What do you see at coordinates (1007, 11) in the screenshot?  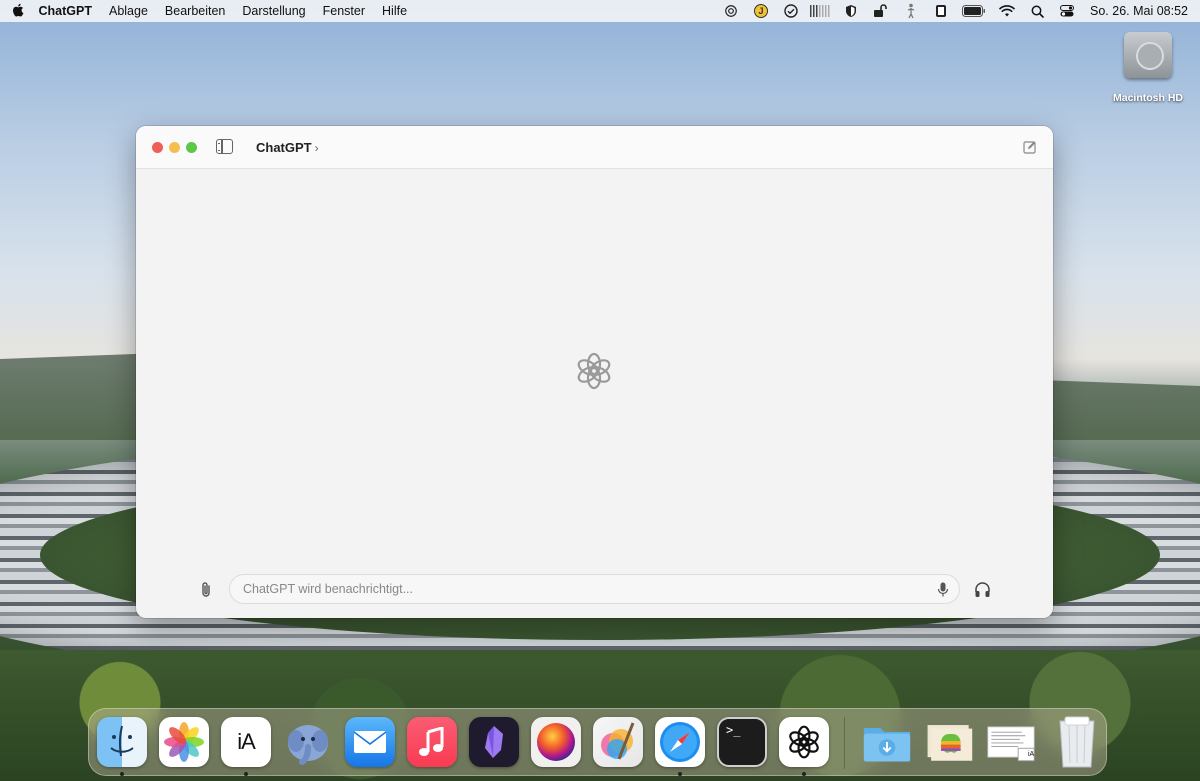 I see `wifi-icon` at bounding box center [1007, 11].